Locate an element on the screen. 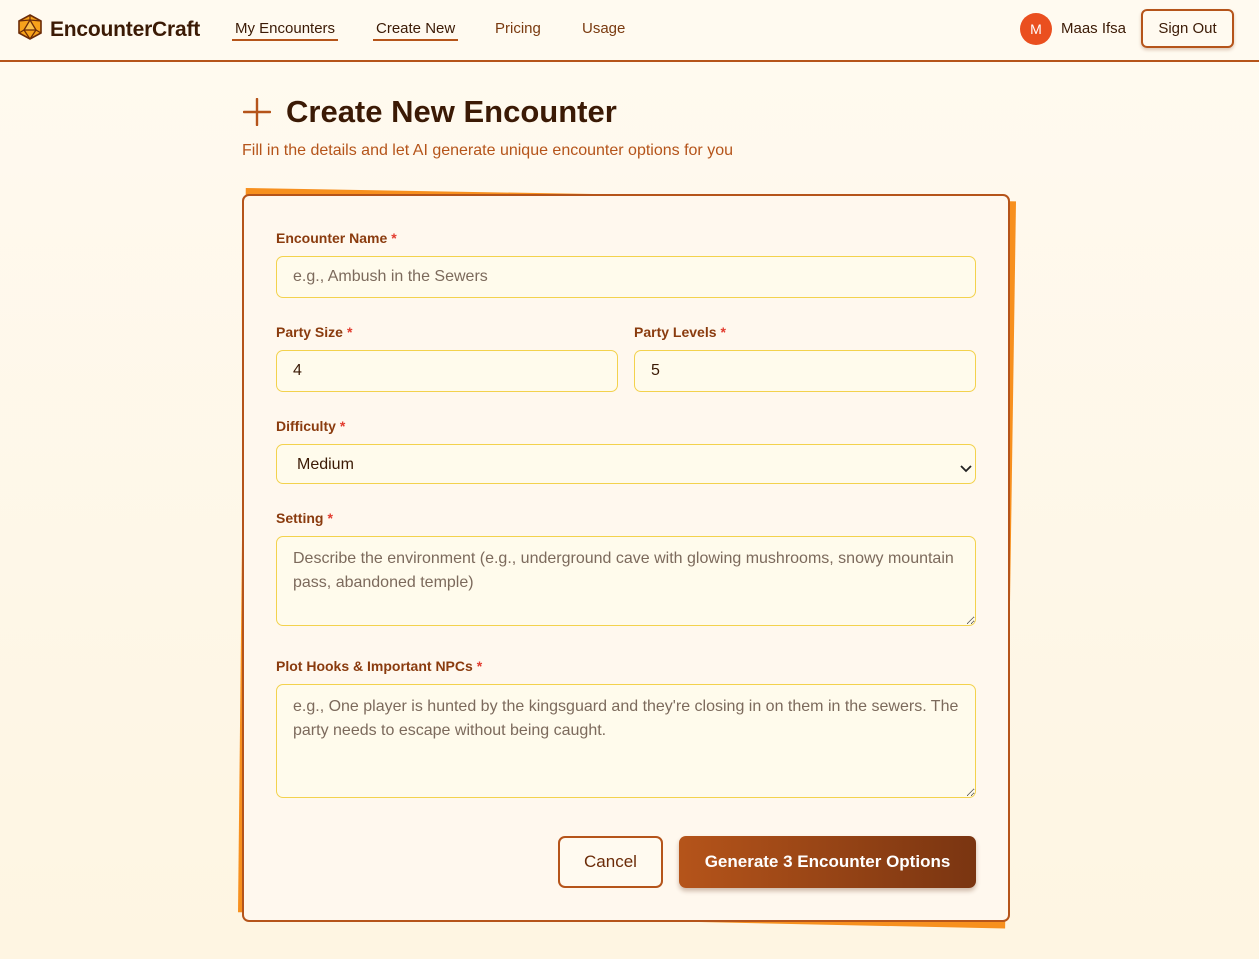  nav-pricing: Pricing is located at coordinates (518, 29).